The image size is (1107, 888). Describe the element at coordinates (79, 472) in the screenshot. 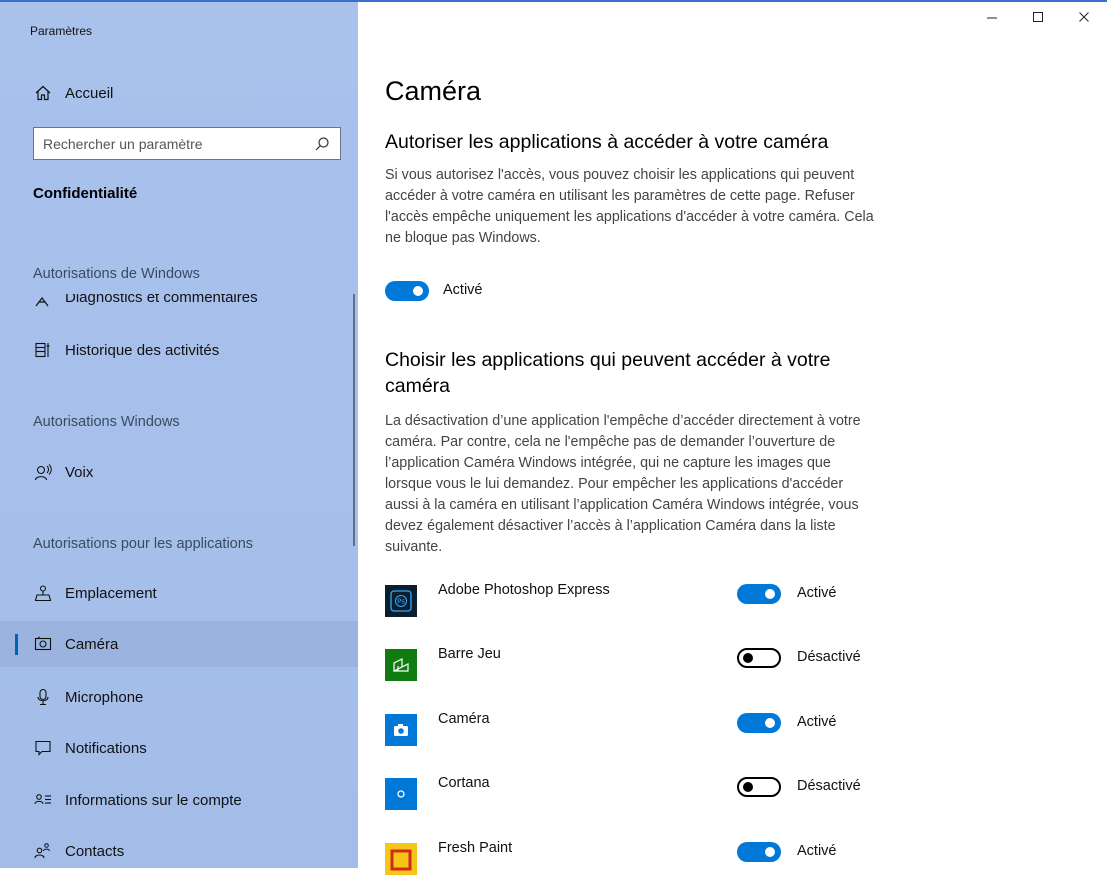

I see `sidebar-item-label: Voix` at that location.